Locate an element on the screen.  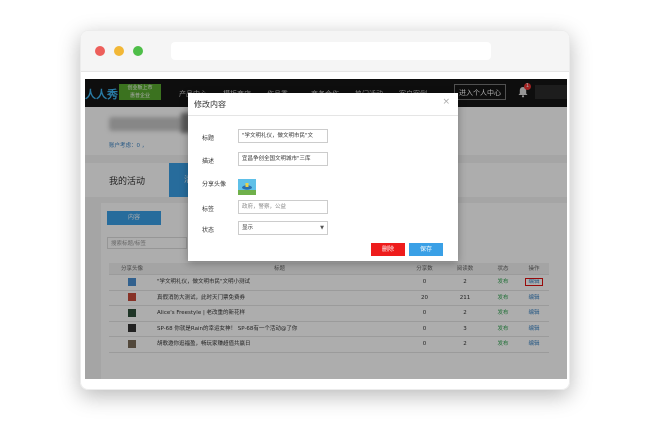
minimize-window-button is located at coordinates (119, 51).